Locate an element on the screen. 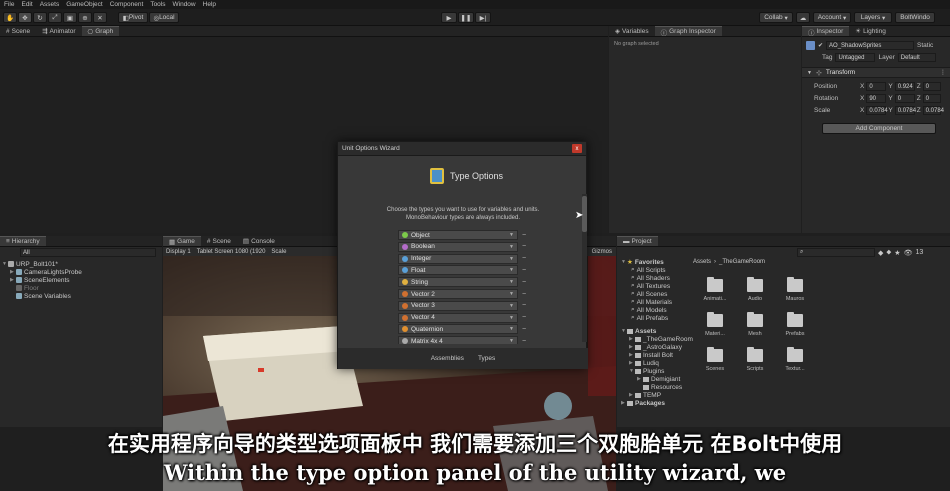 The width and height of the screenshot is (950, 491). list-item: ⌕ All Prefabs is located at coordinates (657, 318).